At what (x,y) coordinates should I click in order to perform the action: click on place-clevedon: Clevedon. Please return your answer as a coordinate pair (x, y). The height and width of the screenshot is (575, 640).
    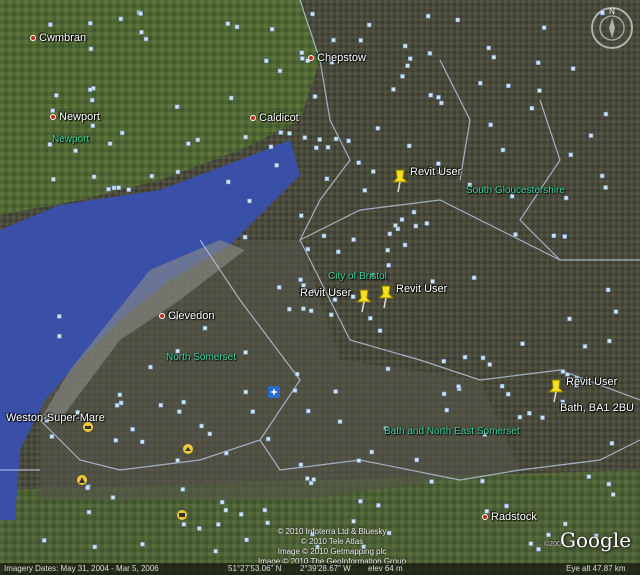
    Looking at the image, I should click on (186, 316).